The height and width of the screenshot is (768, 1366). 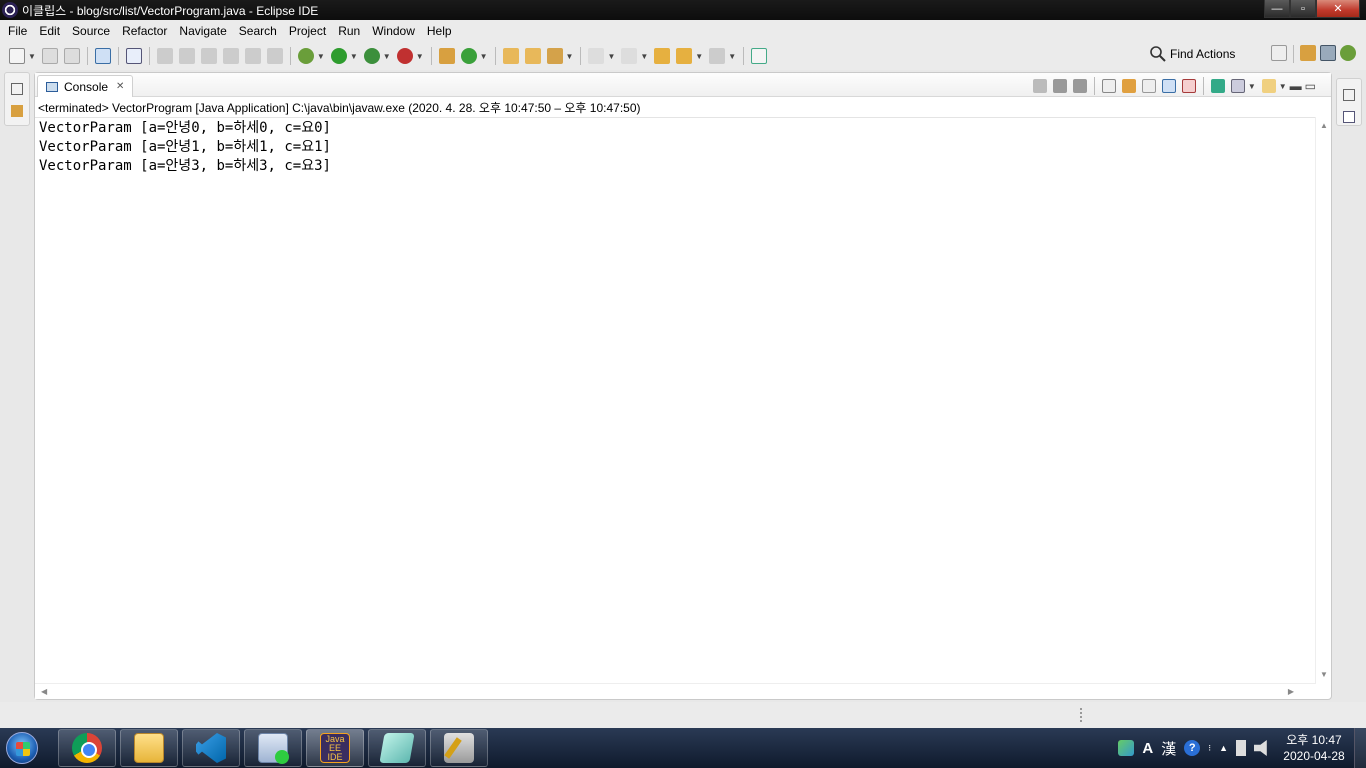 What do you see at coordinates (1291, 691) in the screenshot?
I see `scroll-right-icon: ▶` at bounding box center [1291, 691].